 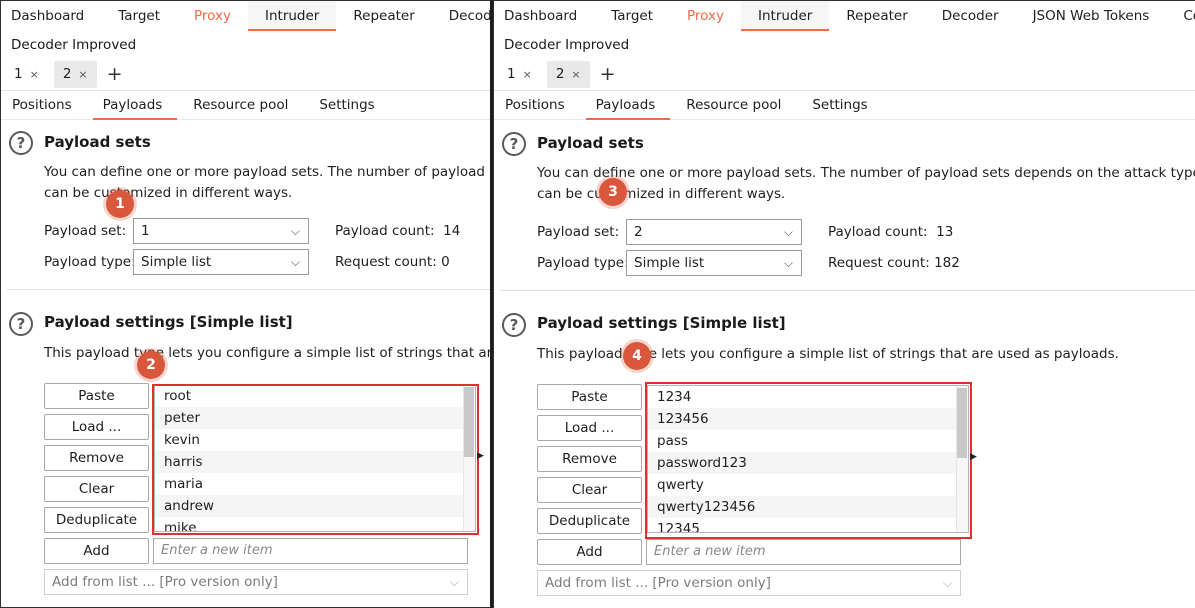 What do you see at coordinates (1091, 16) in the screenshot?
I see `tab-json-web-tokens: JSON Web Tokens` at bounding box center [1091, 16].